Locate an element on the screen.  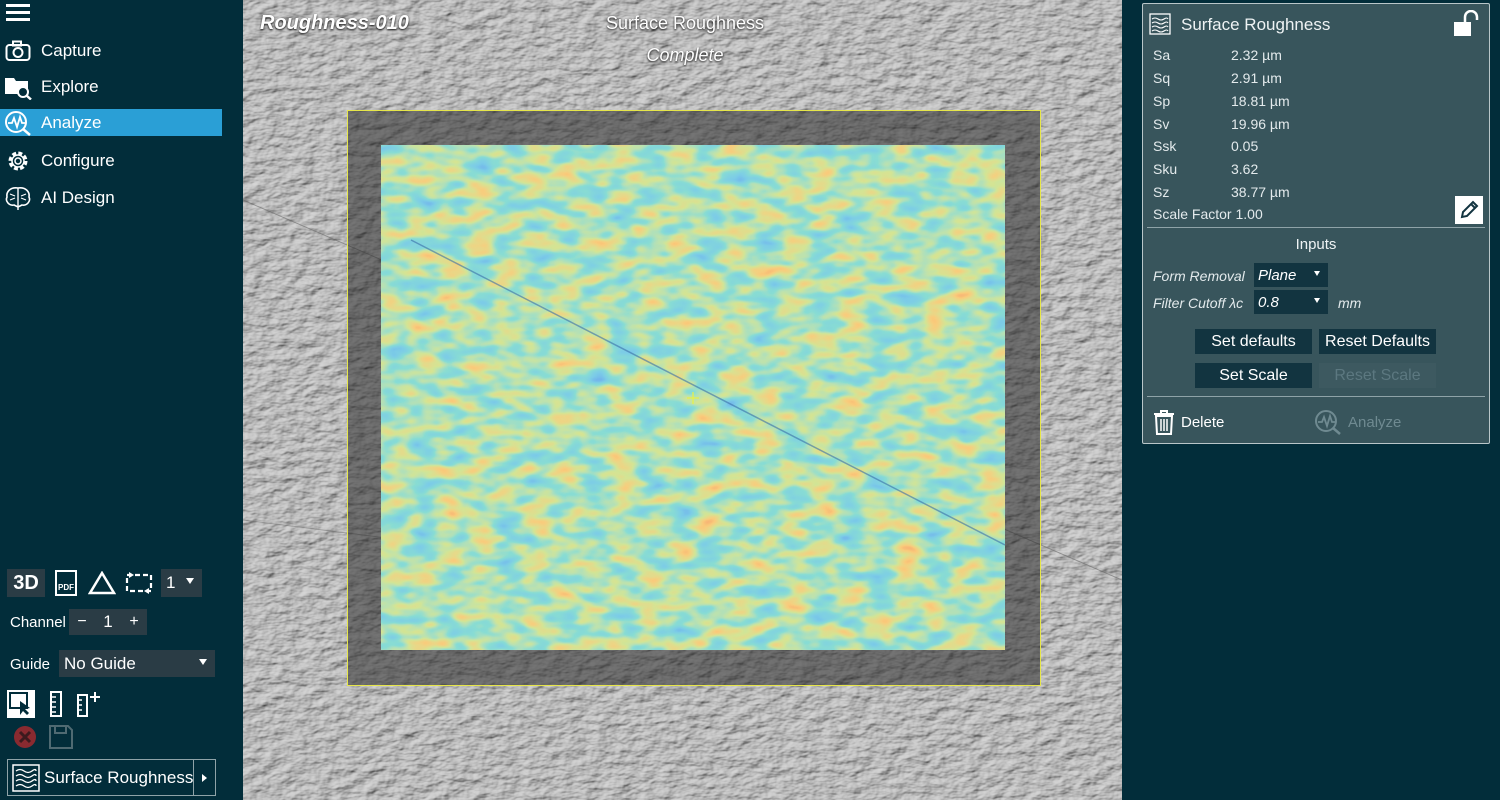
cursor-select-icon is located at coordinates (19, 703).